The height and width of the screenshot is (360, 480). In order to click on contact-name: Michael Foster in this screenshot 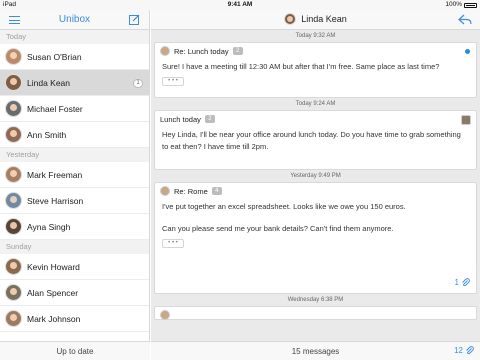, I will do `click(55, 108)`.